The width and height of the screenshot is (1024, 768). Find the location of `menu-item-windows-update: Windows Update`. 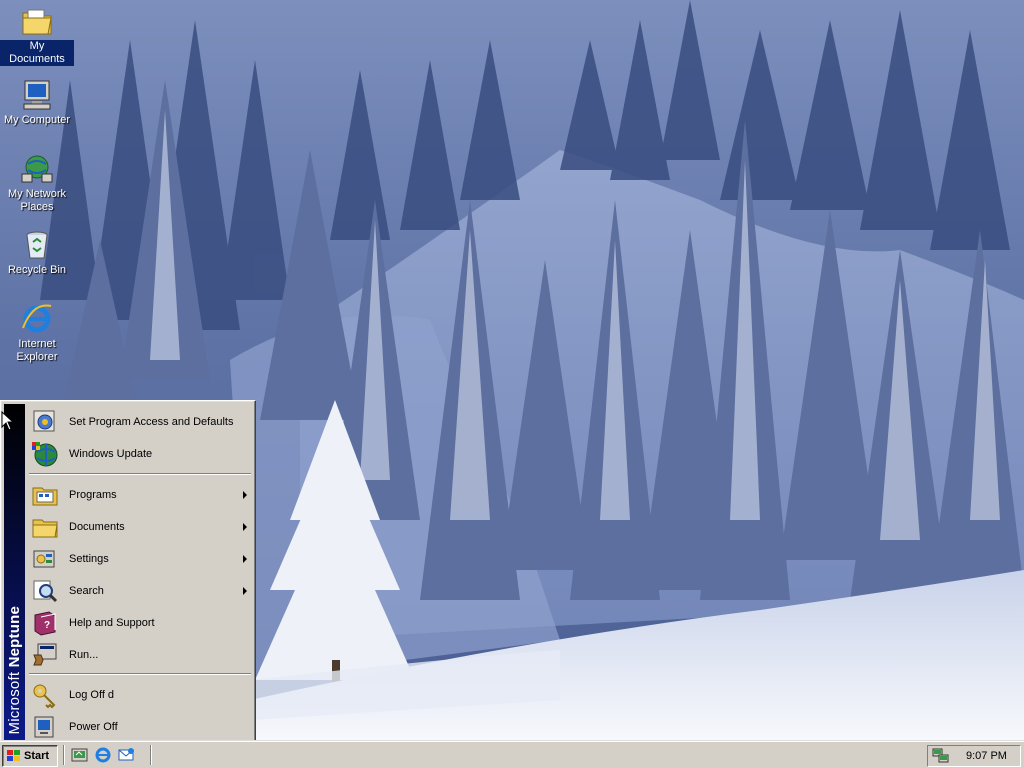

menu-item-windows-update: Windows Update is located at coordinates (140, 454).